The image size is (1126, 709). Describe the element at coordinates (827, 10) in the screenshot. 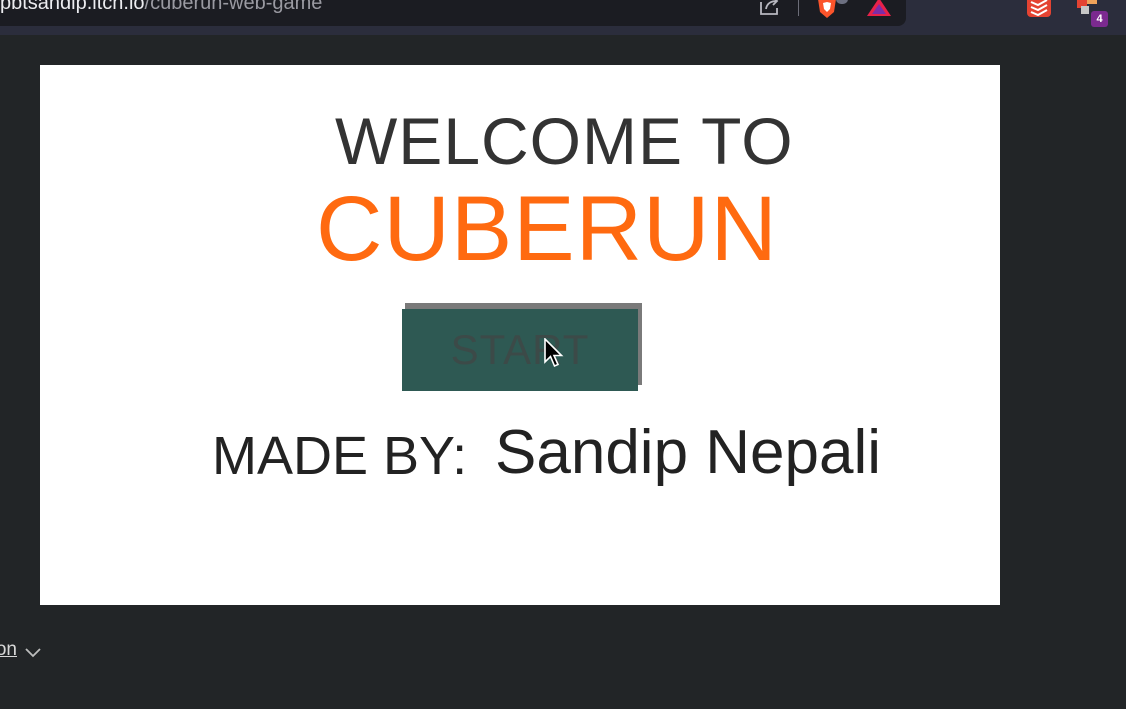

I see `brave-shield-icon` at that location.